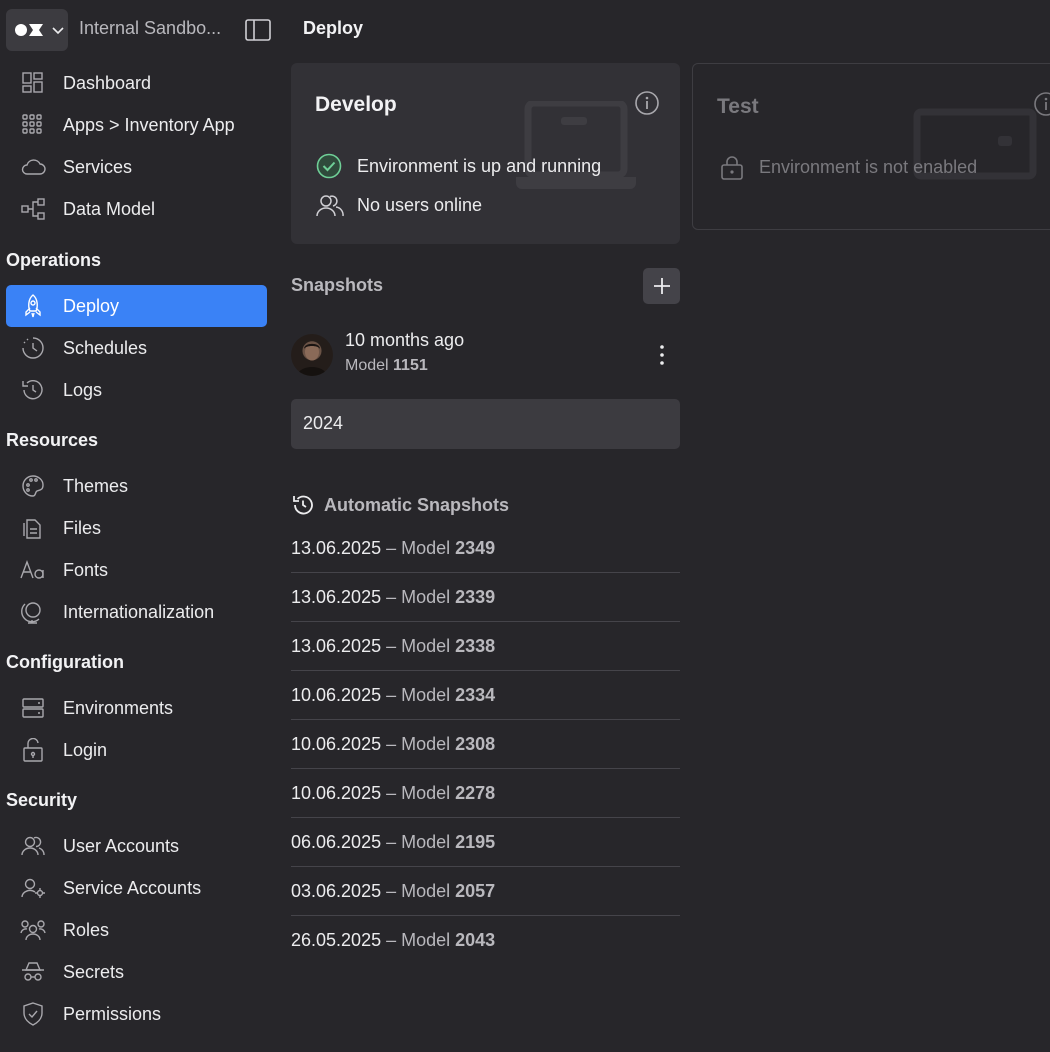  What do you see at coordinates (33, 167) in the screenshot?
I see `cloud-icon` at bounding box center [33, 167].